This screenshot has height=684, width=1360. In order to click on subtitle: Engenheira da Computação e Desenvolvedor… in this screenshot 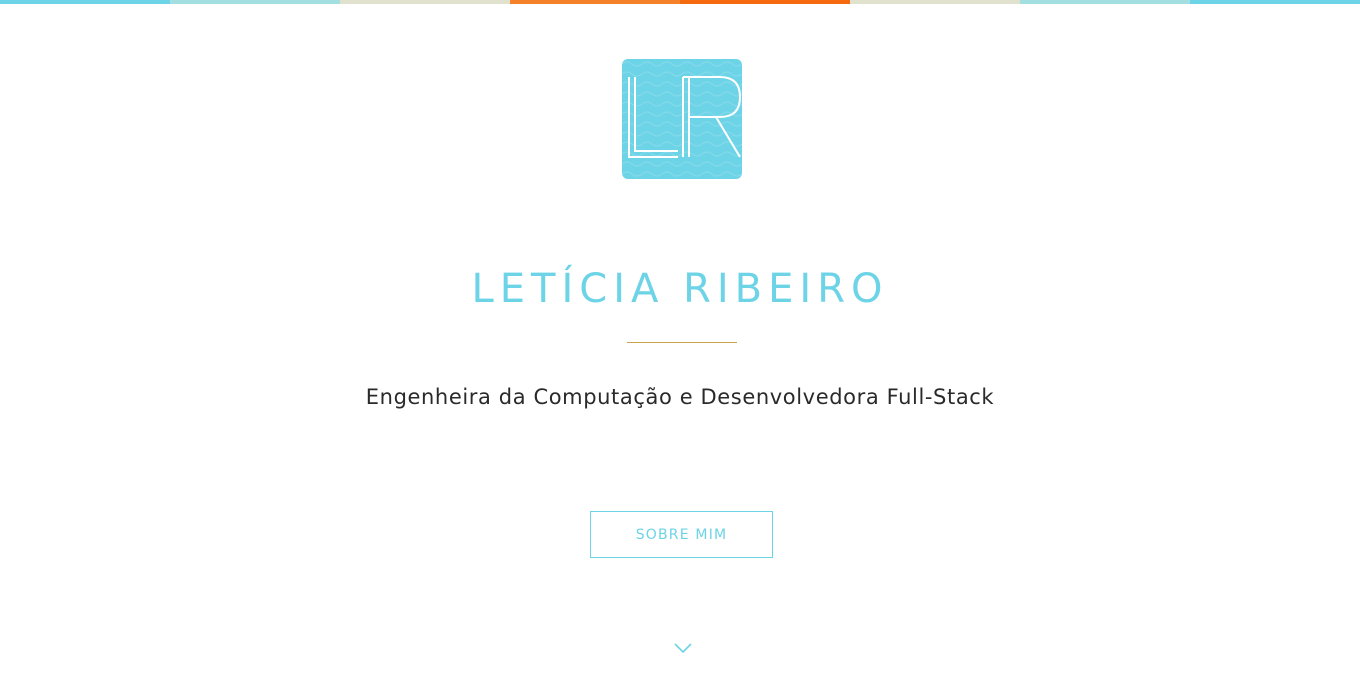, I will do `click(680, 397)`.